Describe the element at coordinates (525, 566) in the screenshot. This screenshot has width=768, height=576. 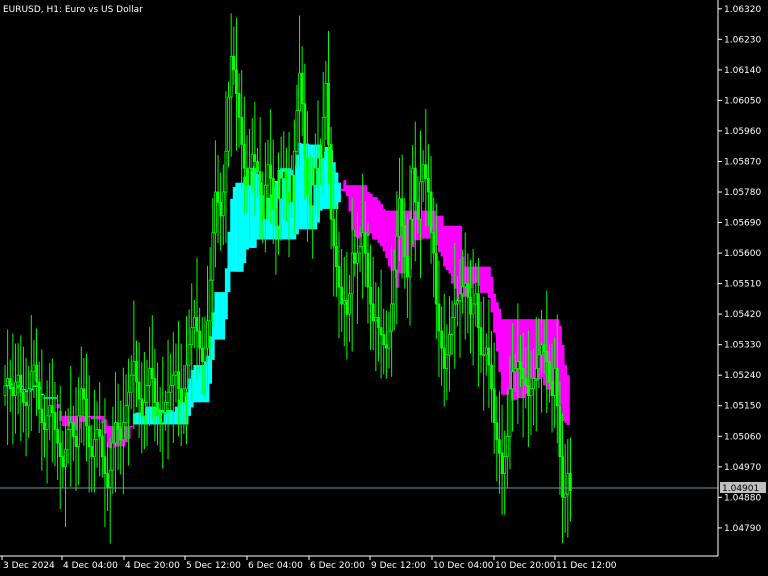
I see `time-tick-label: 10 Dec 20:00` at that location.